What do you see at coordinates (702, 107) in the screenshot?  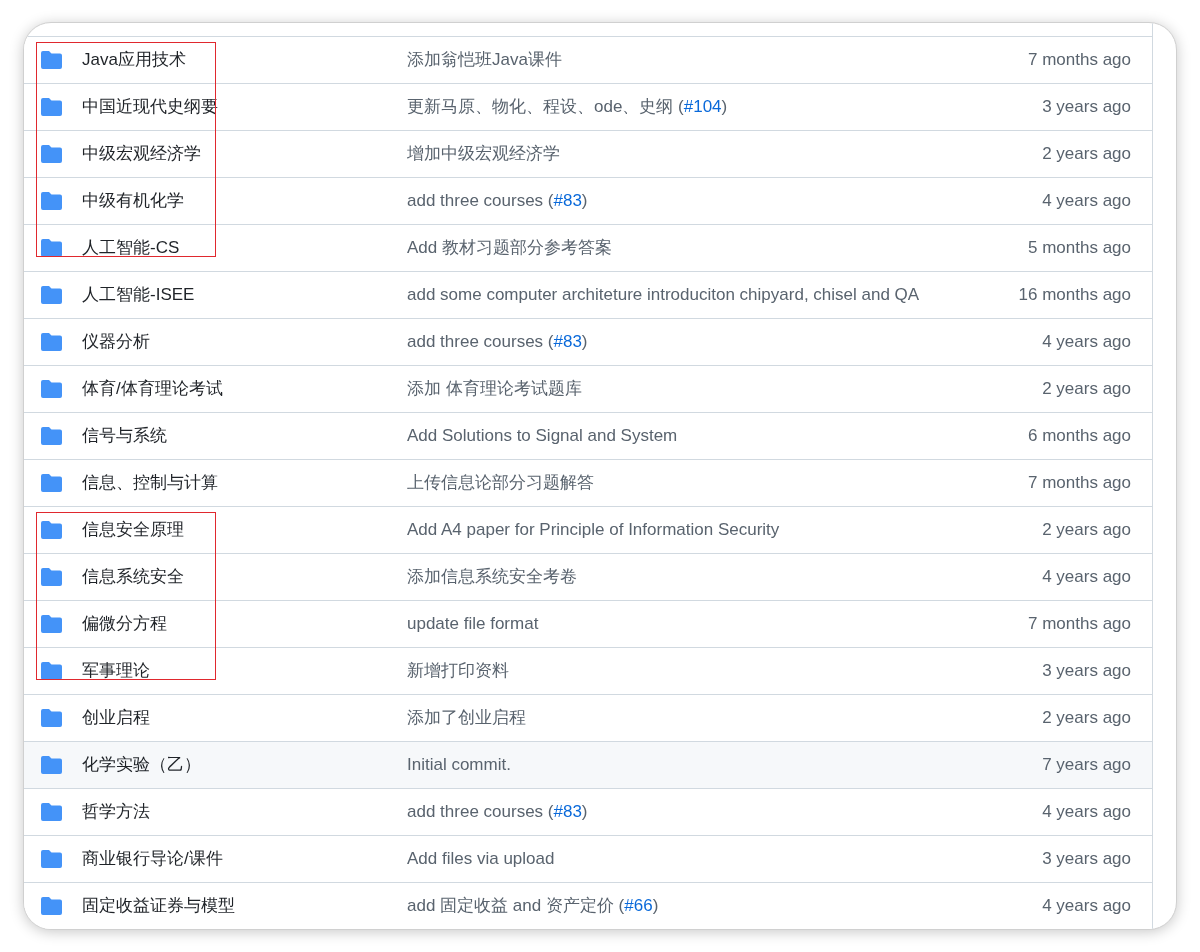 I see `pull-request-link: #104` at bounding box center [702, 107].